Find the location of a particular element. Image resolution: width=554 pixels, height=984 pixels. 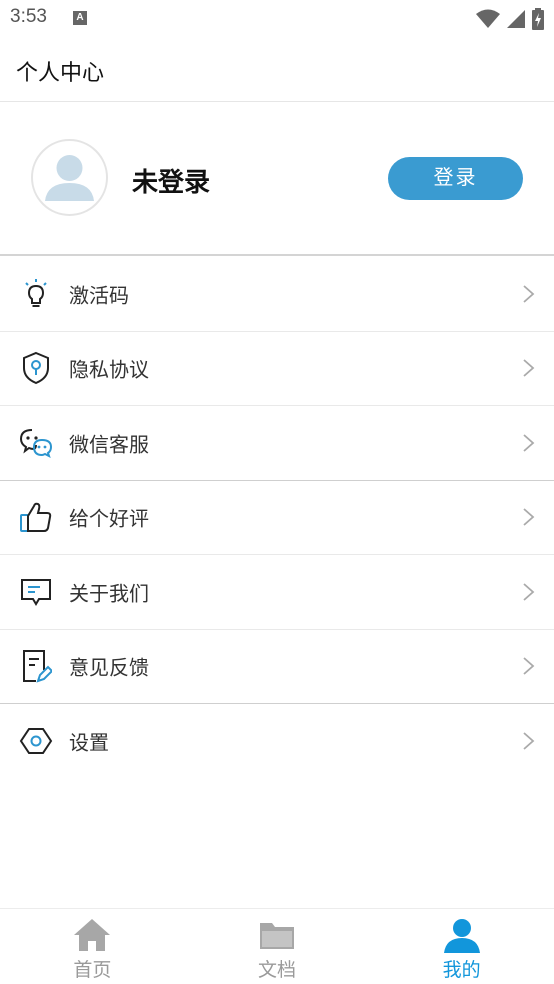

notification-badge-icon: A is located at coordinates (80, 18).